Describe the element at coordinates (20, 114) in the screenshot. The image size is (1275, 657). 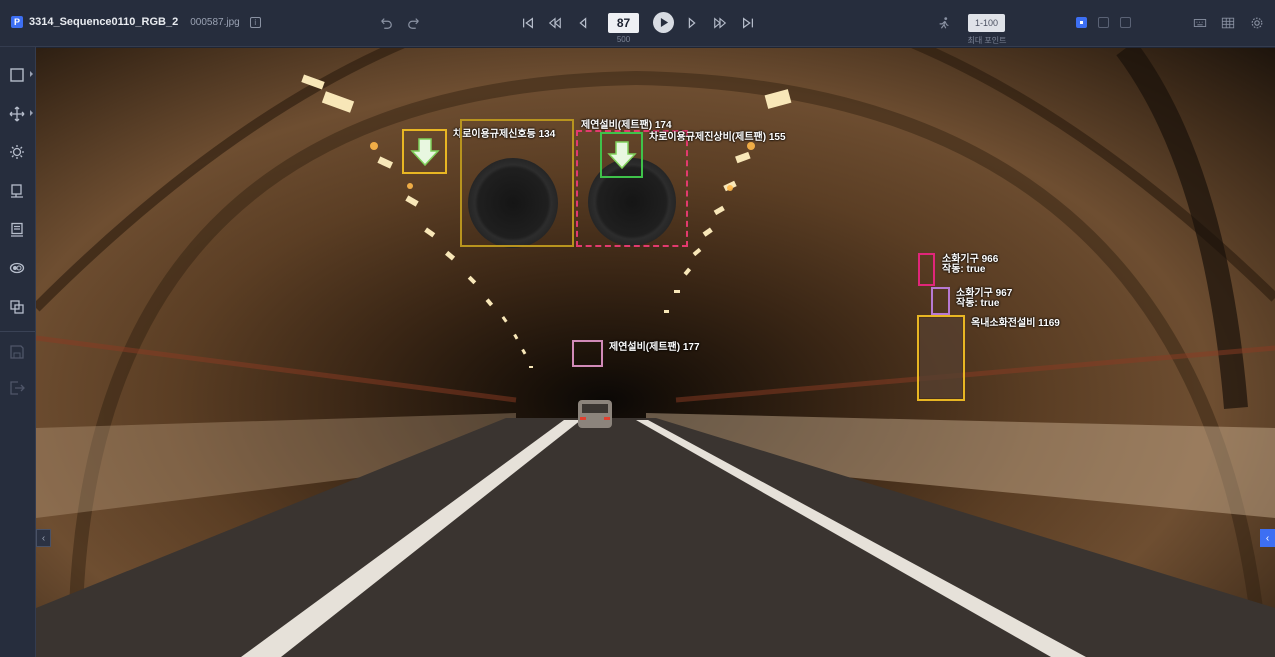
I see `move-tool-icon` at that location.